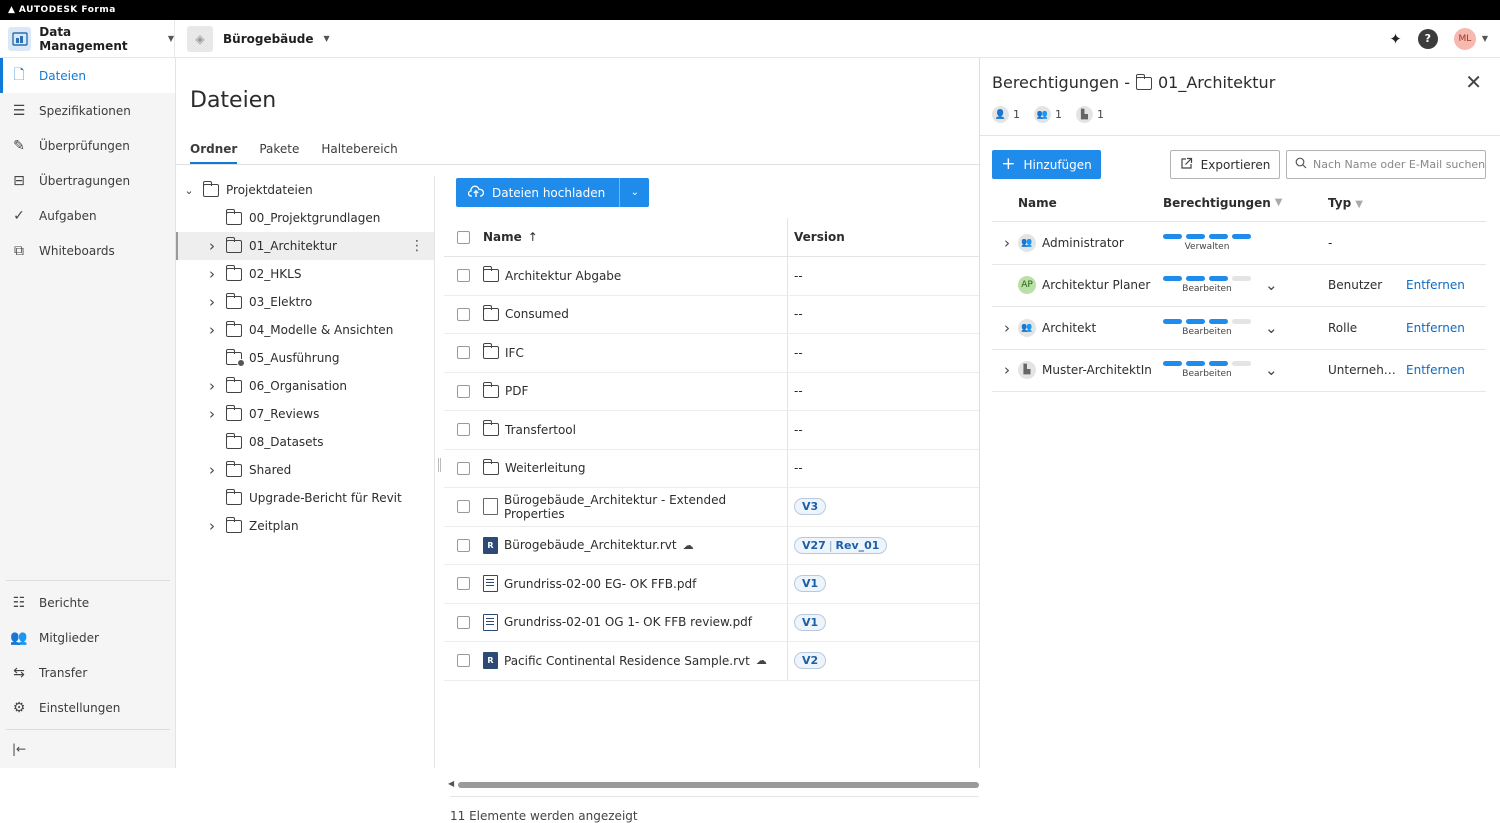  What do you see at coordinates (1077, 203) in the screenshot?
I see `name-column-header: Name` at bounding box center [1077, 203].